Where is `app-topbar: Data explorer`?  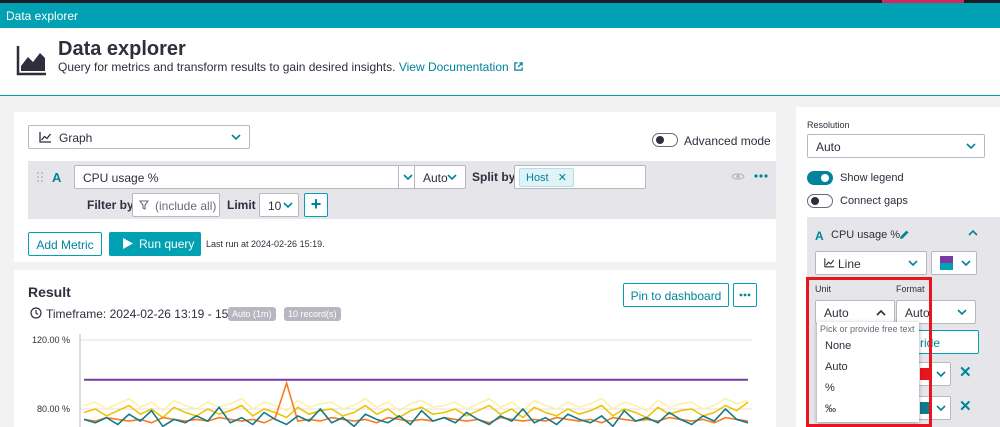
app-topbar: Data explorer is located at coordinates (500, 14).